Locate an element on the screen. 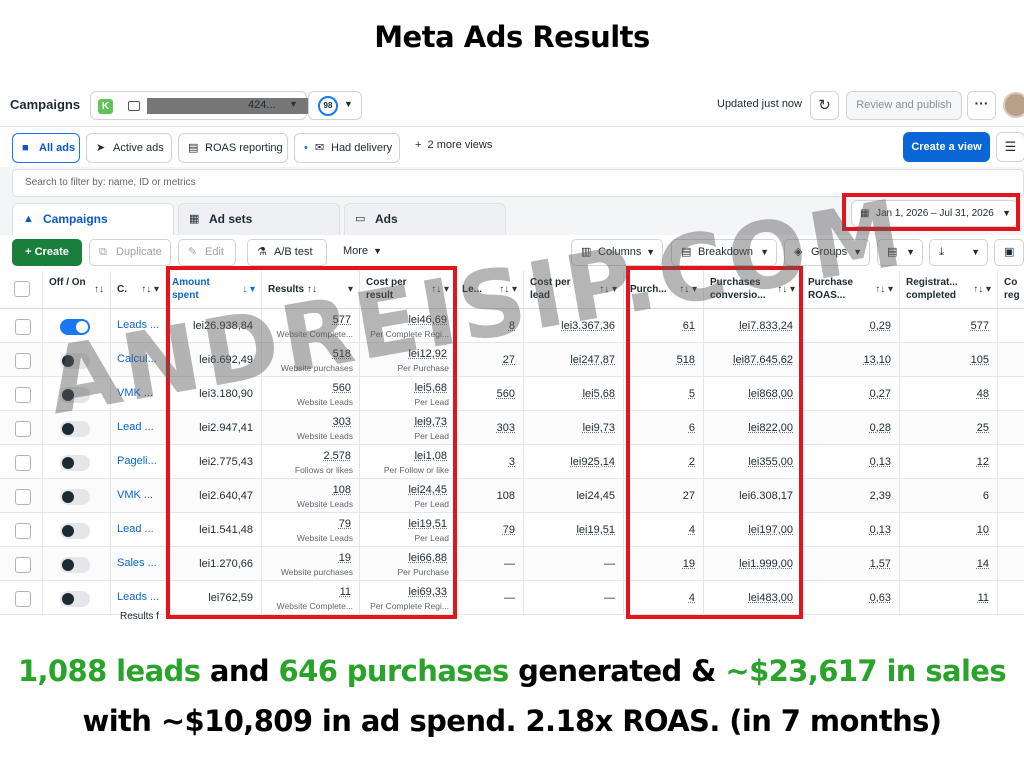 The width and height of the screenshot is (1024, 768). ad-account-icon is located at coordinates (134, 106).